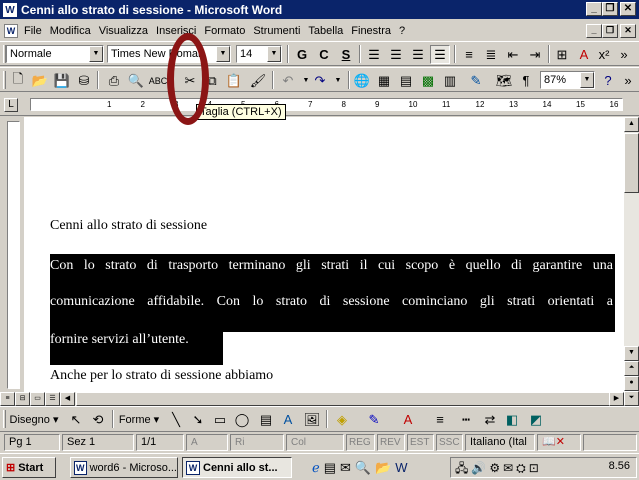 The width and height of the screenshot is (639, 480). I want to click on document-heading: Cenni allo strato di sessione, so click(128, 226).